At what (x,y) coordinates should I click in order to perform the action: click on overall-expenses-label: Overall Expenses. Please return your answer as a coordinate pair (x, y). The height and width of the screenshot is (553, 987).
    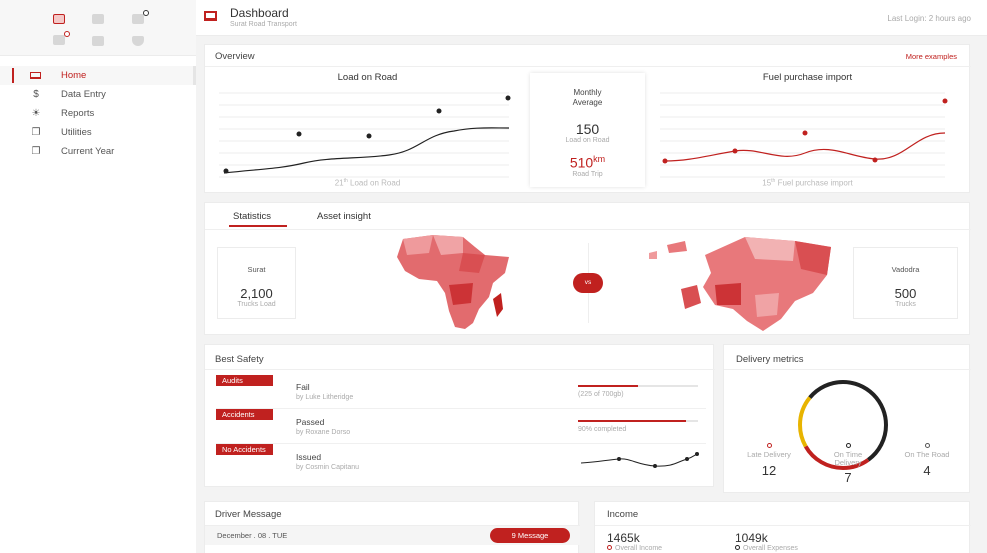
    Looking at the image, I should click on (766, 548).